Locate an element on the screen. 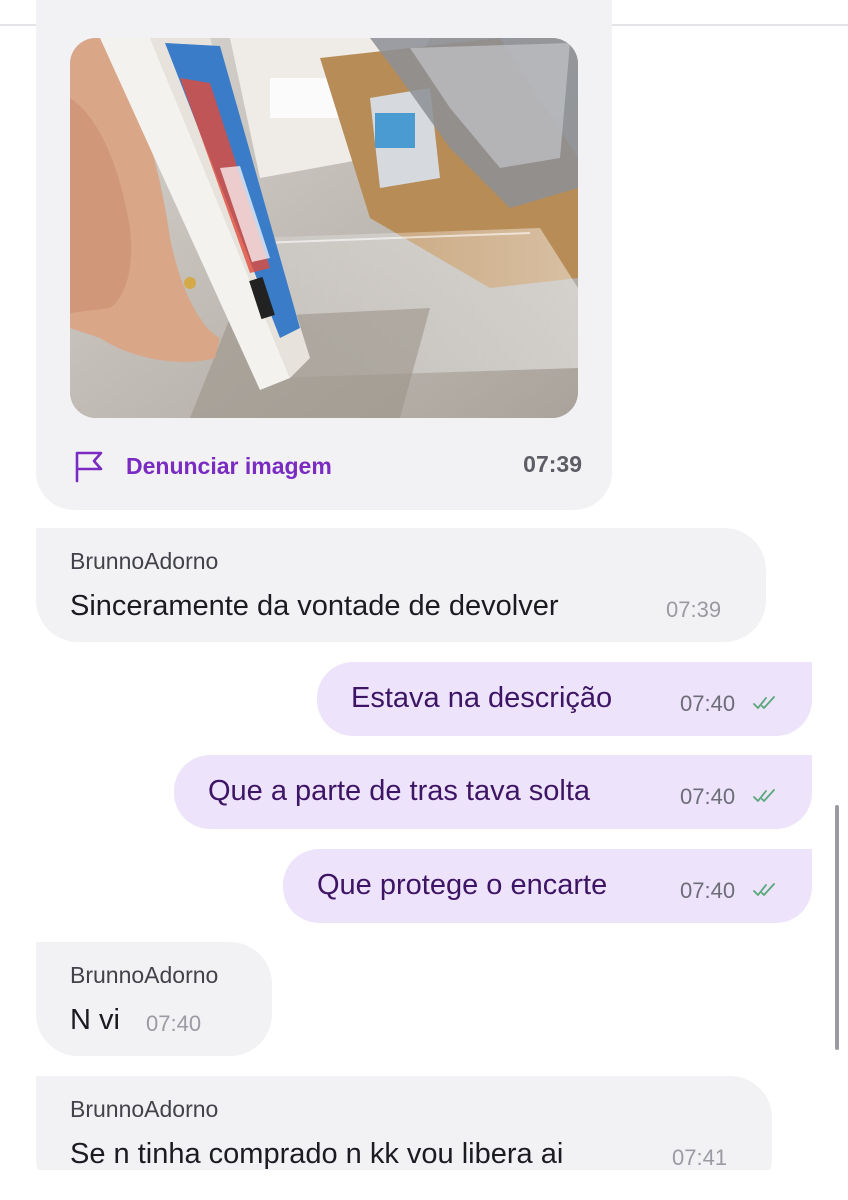 This screenshot has width=848, height=1200. message-text: N vi is located at coordinates (95, 1020).